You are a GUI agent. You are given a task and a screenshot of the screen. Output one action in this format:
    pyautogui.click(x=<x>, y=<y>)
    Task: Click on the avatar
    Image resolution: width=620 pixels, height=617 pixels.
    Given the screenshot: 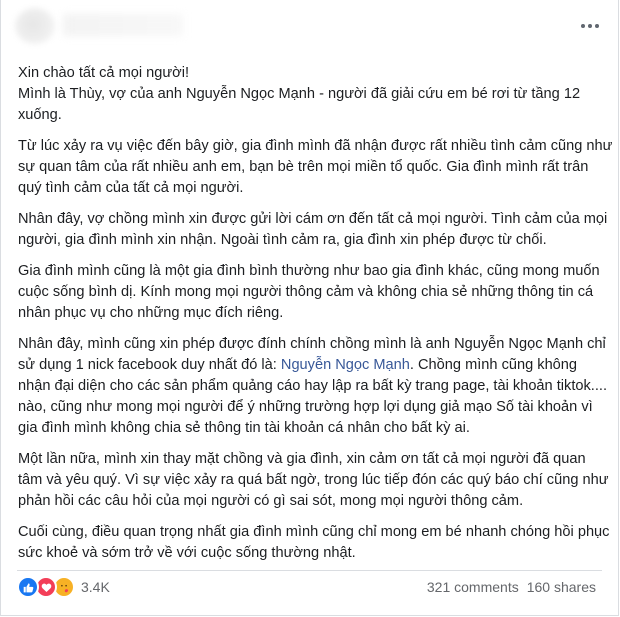 What is the action you would take?
    pyautogui.click(x=35, y=26)
    